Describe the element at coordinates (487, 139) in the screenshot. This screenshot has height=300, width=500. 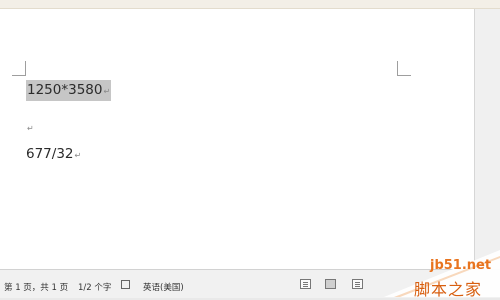
I see `vertical-scrollbar` at that location.